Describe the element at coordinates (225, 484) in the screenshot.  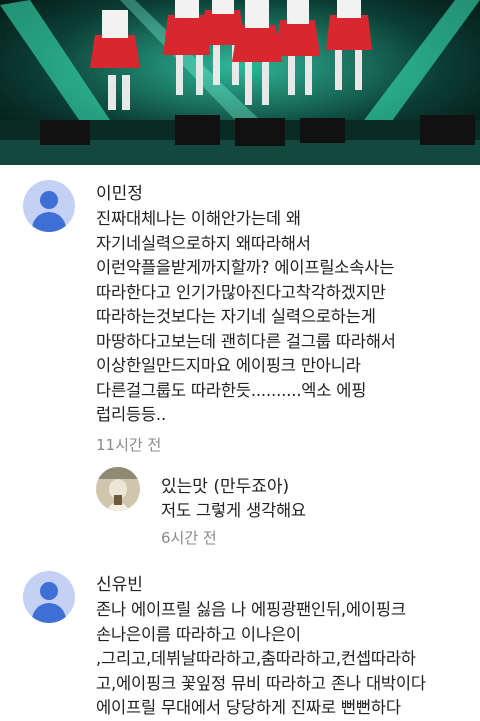
I see `reply-author: 있는맛 (만두죠아)` at that location.